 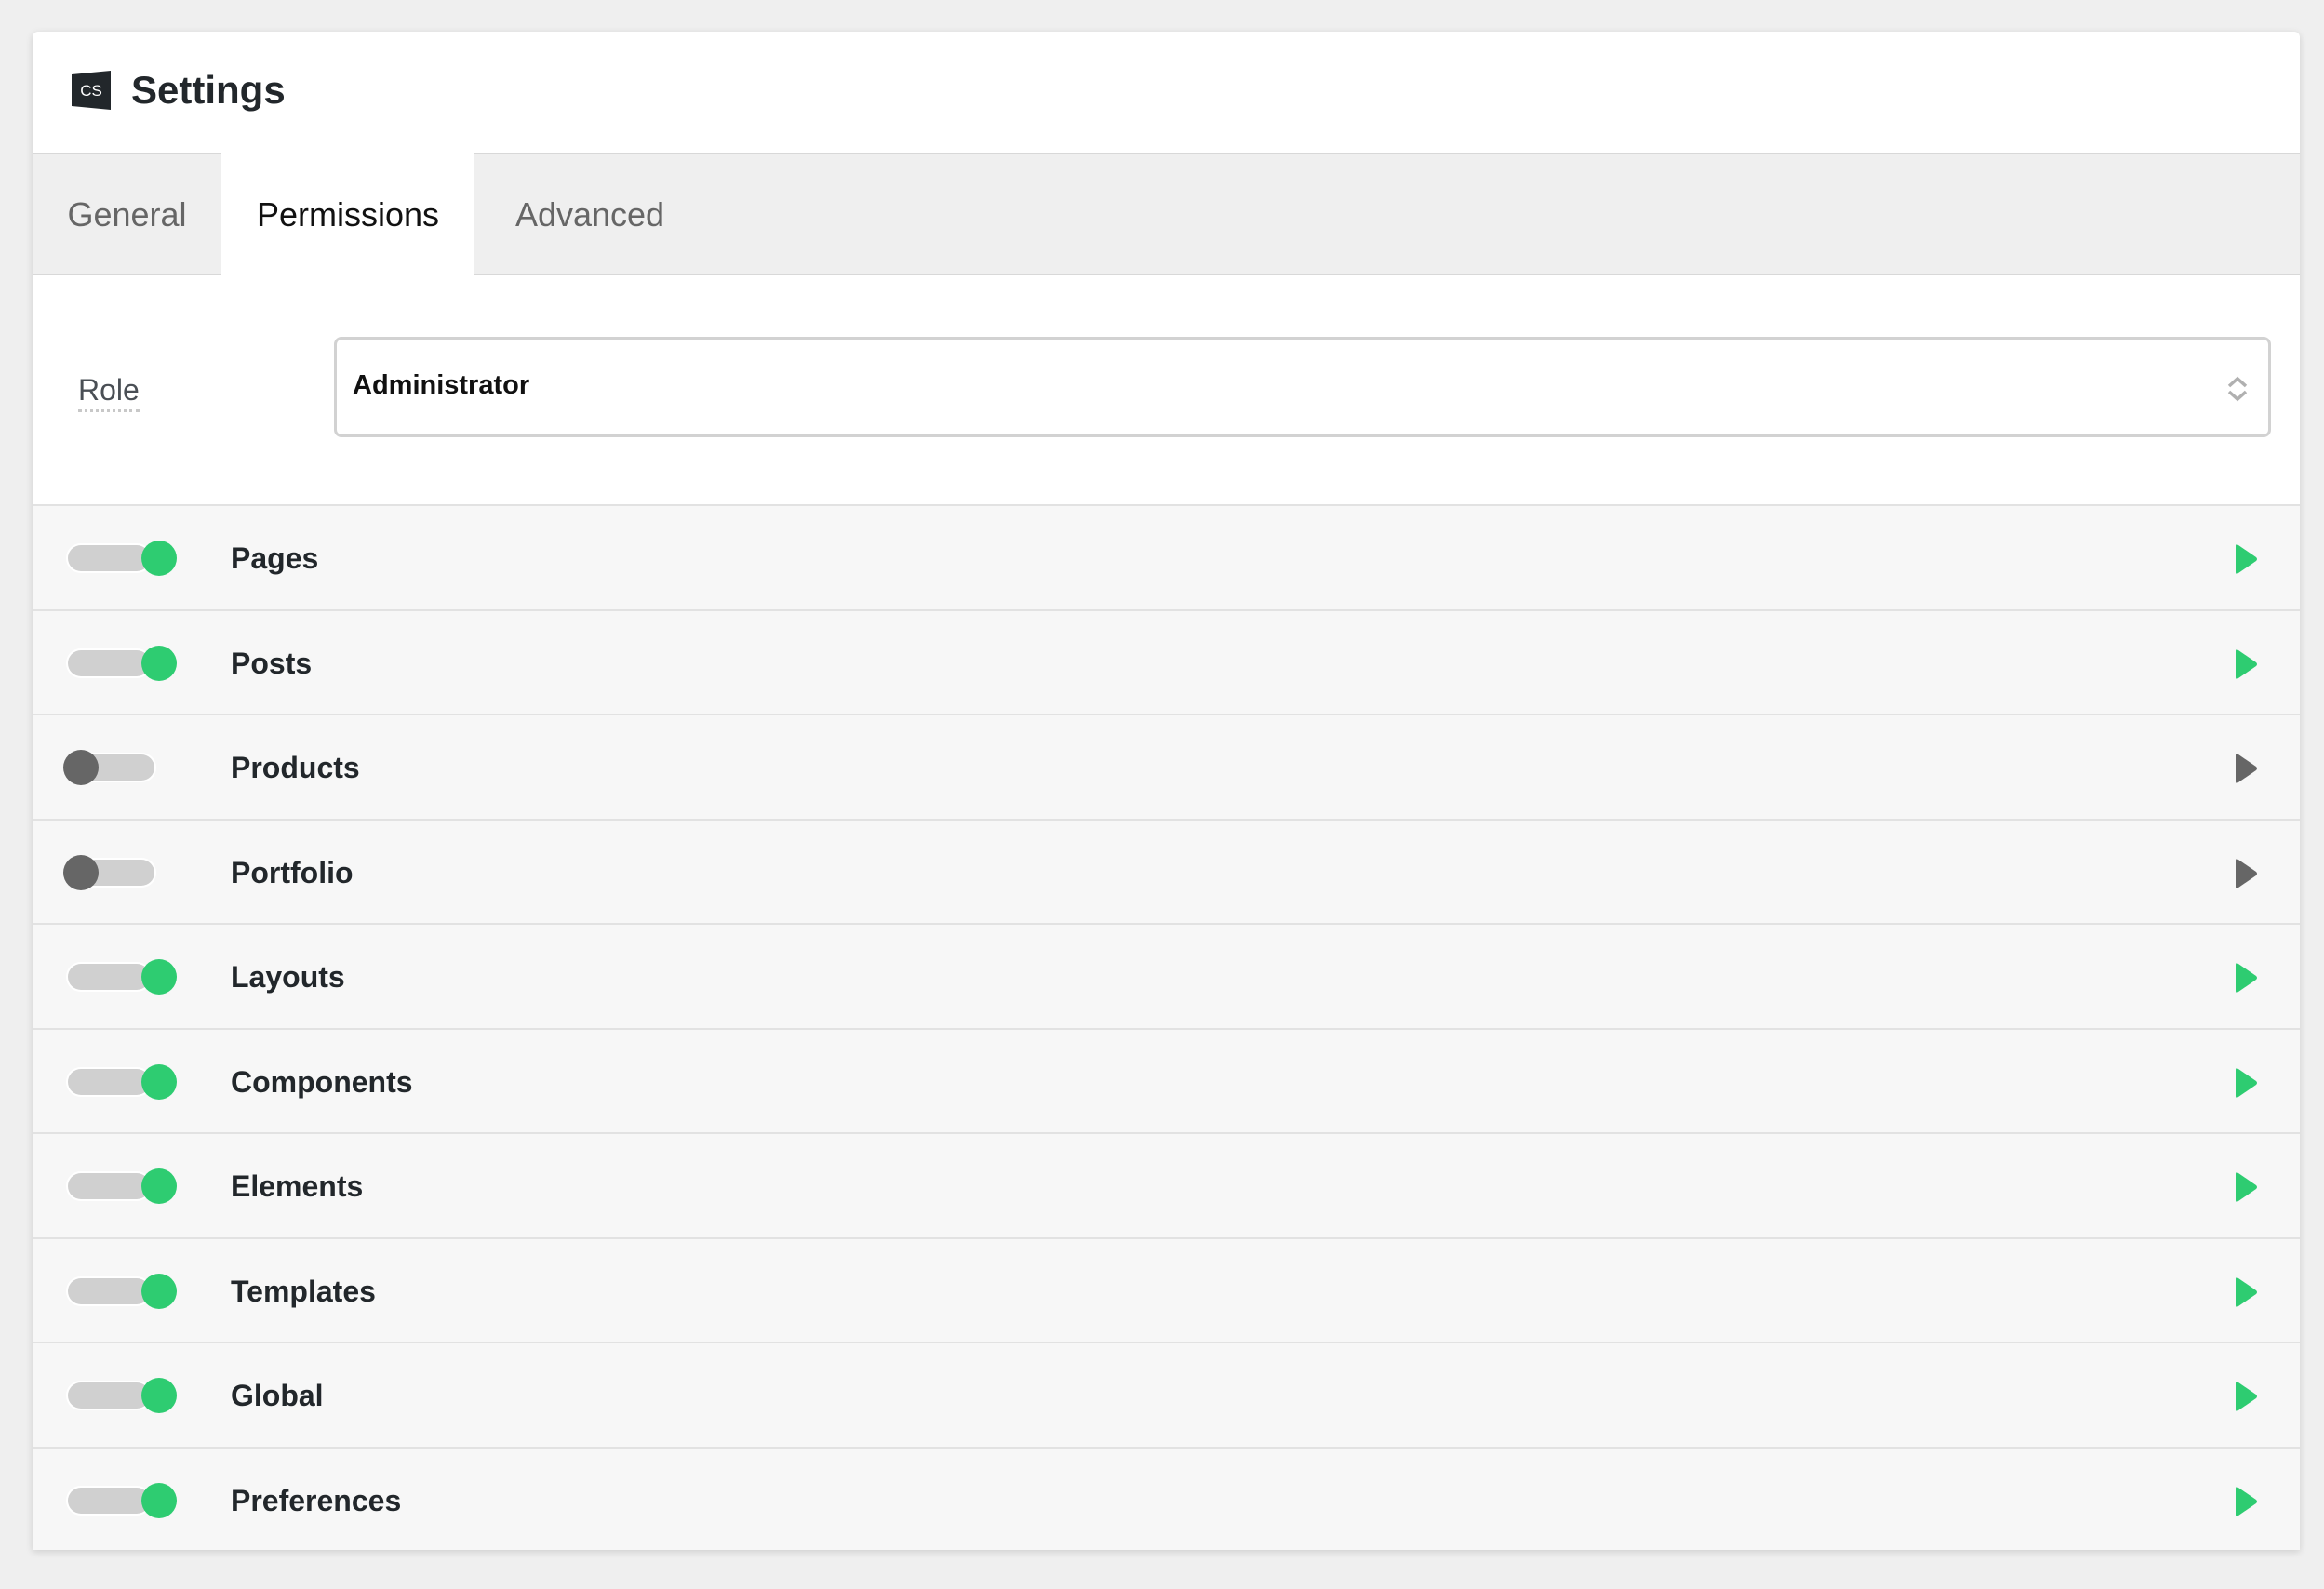 I want to click on role-select-value: Administrator, so click(x=441, y=385).